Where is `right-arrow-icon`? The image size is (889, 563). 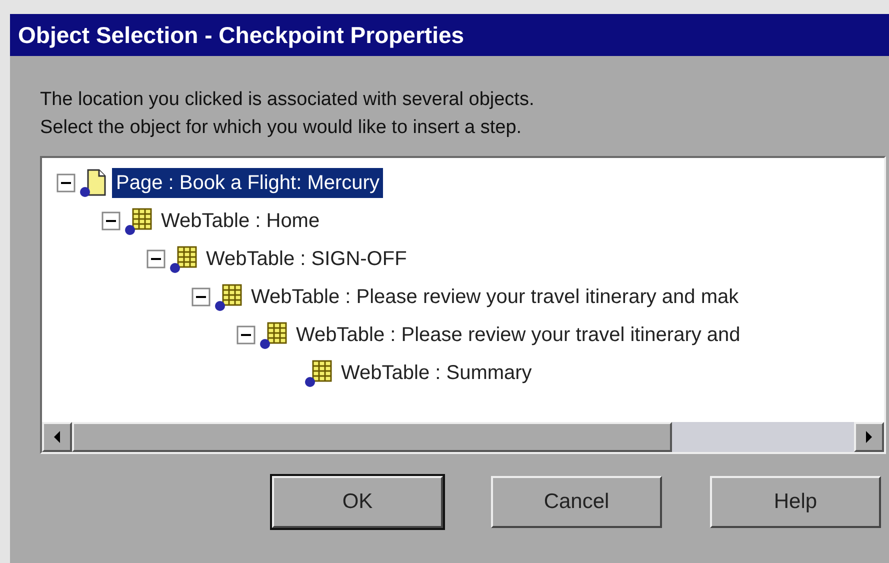
right-arrow-icon is located at coordinates (869, 437).